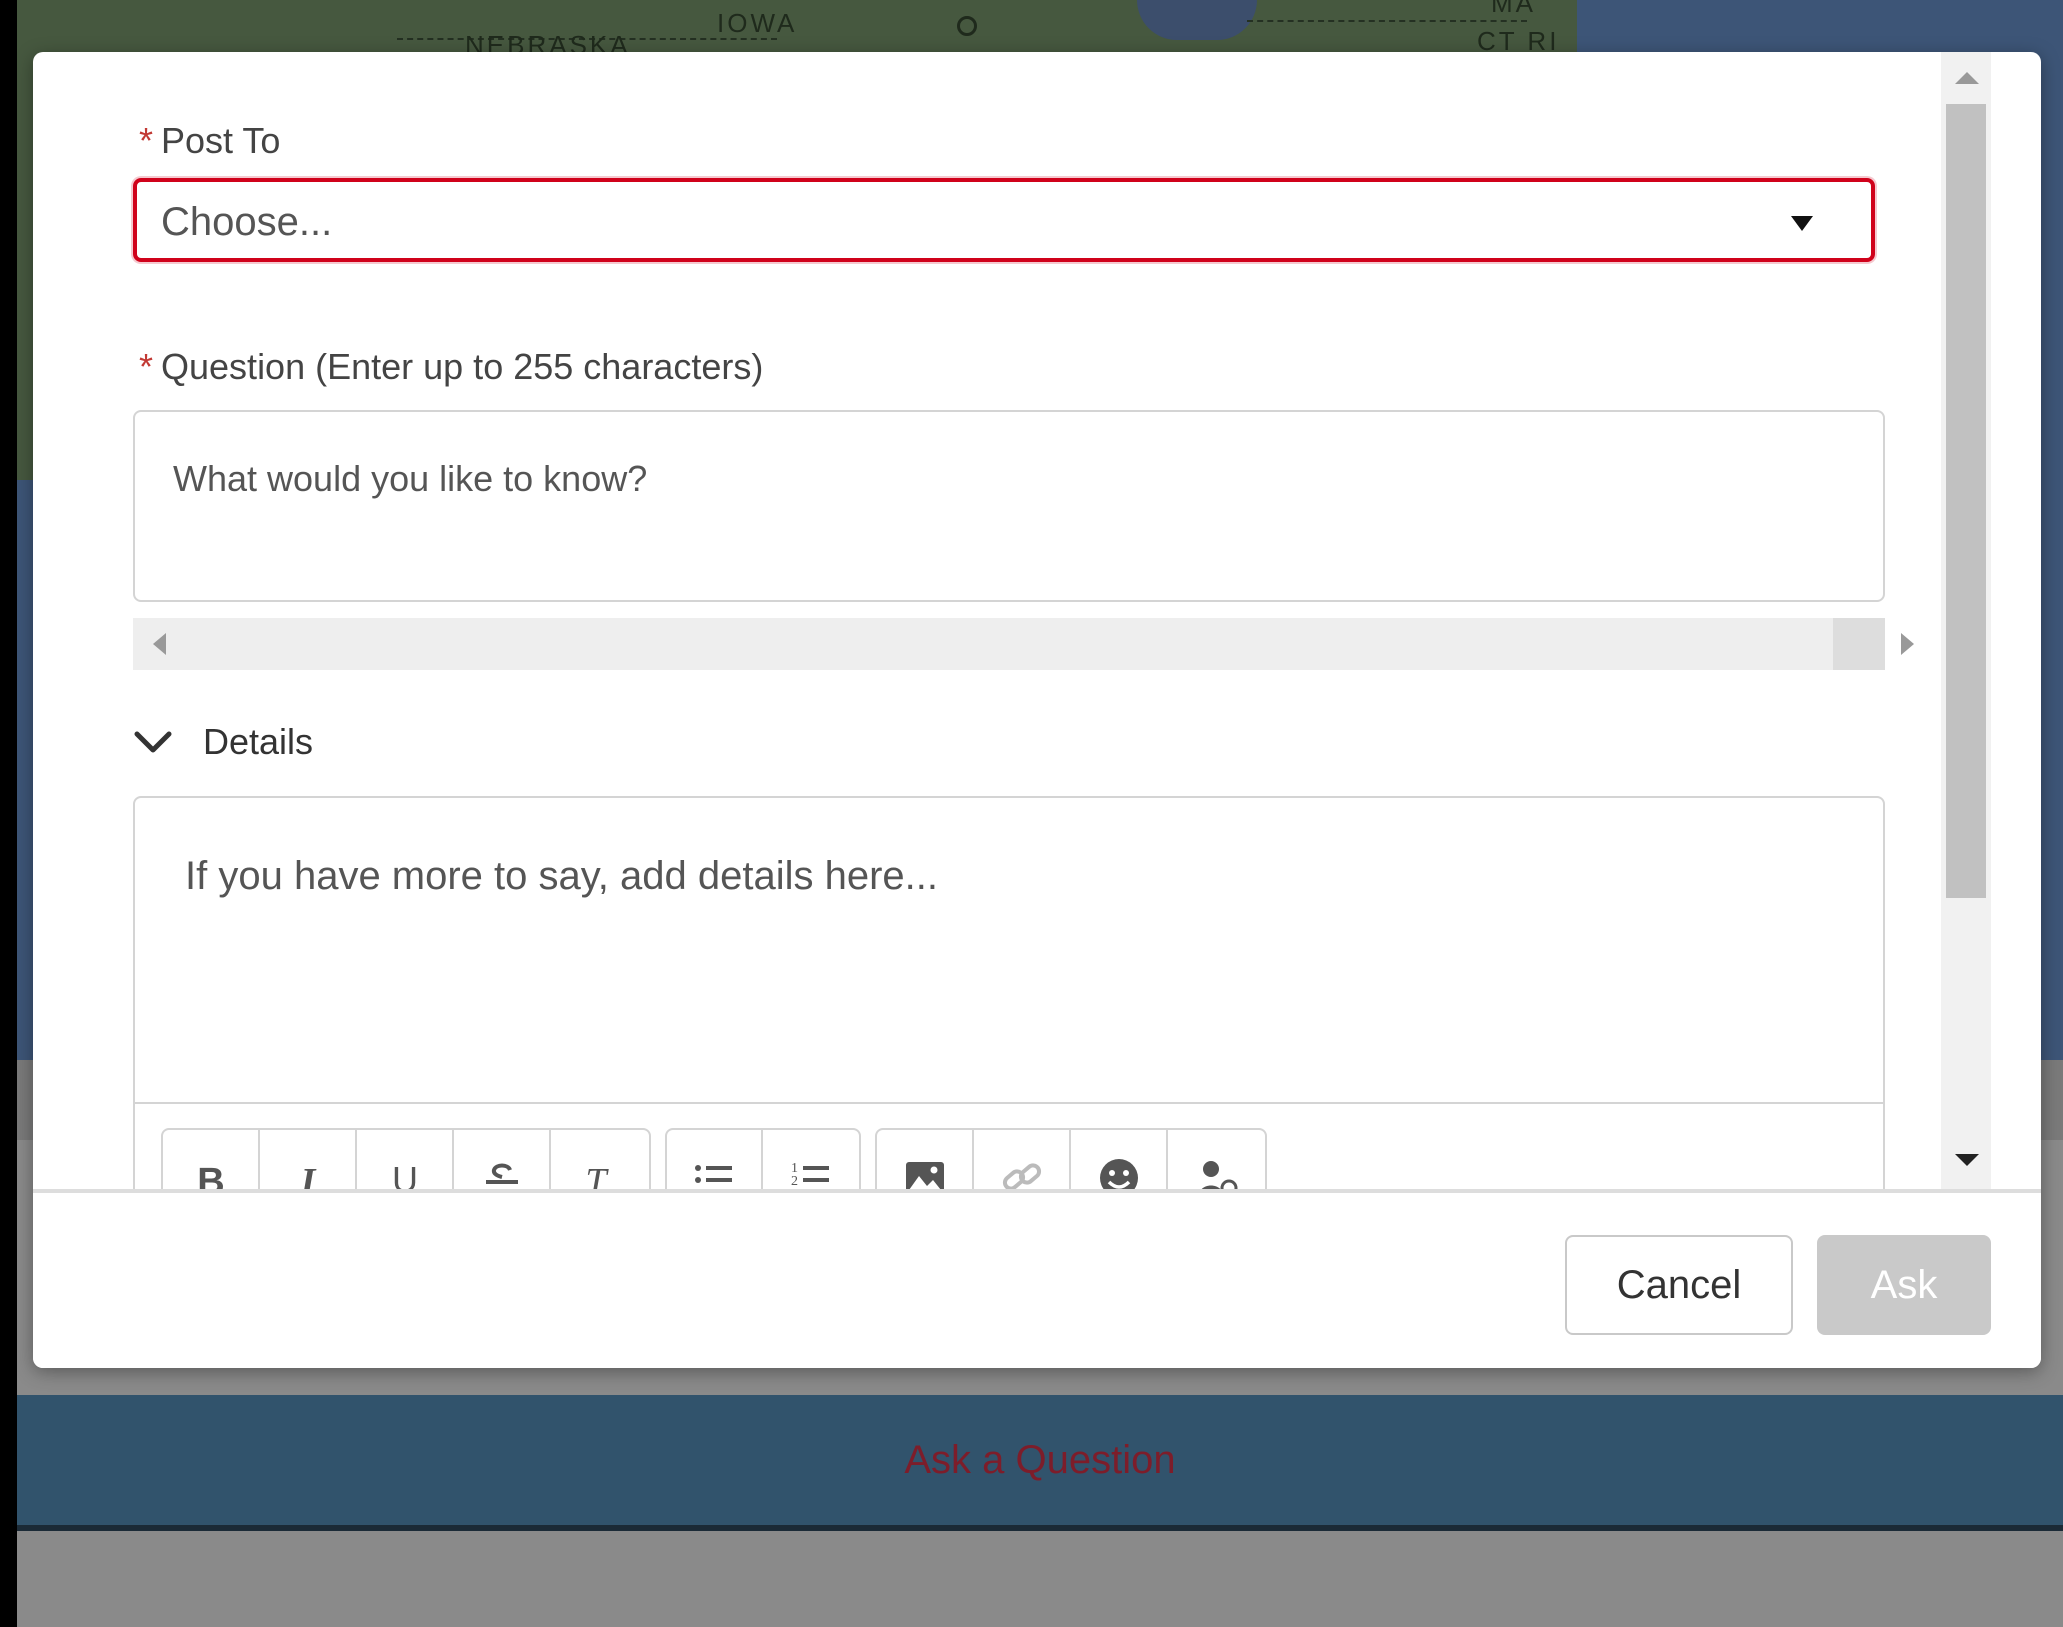 This screenshot has height=1627, width=2063. I want to click on italic-icon: I, so click(307, 1175).